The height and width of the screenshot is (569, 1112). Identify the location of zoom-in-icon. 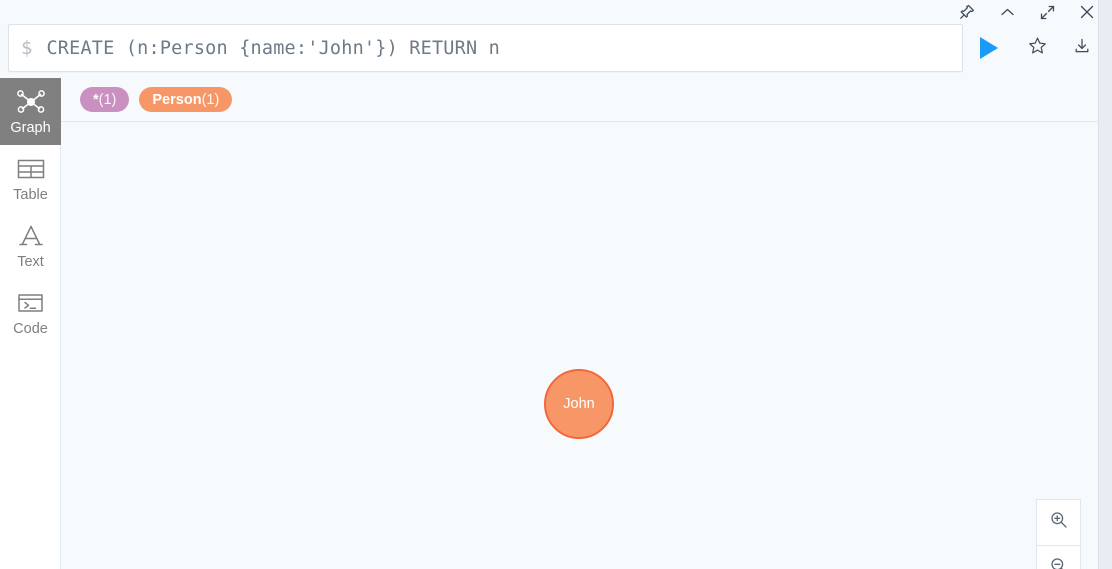
(1059, 522).